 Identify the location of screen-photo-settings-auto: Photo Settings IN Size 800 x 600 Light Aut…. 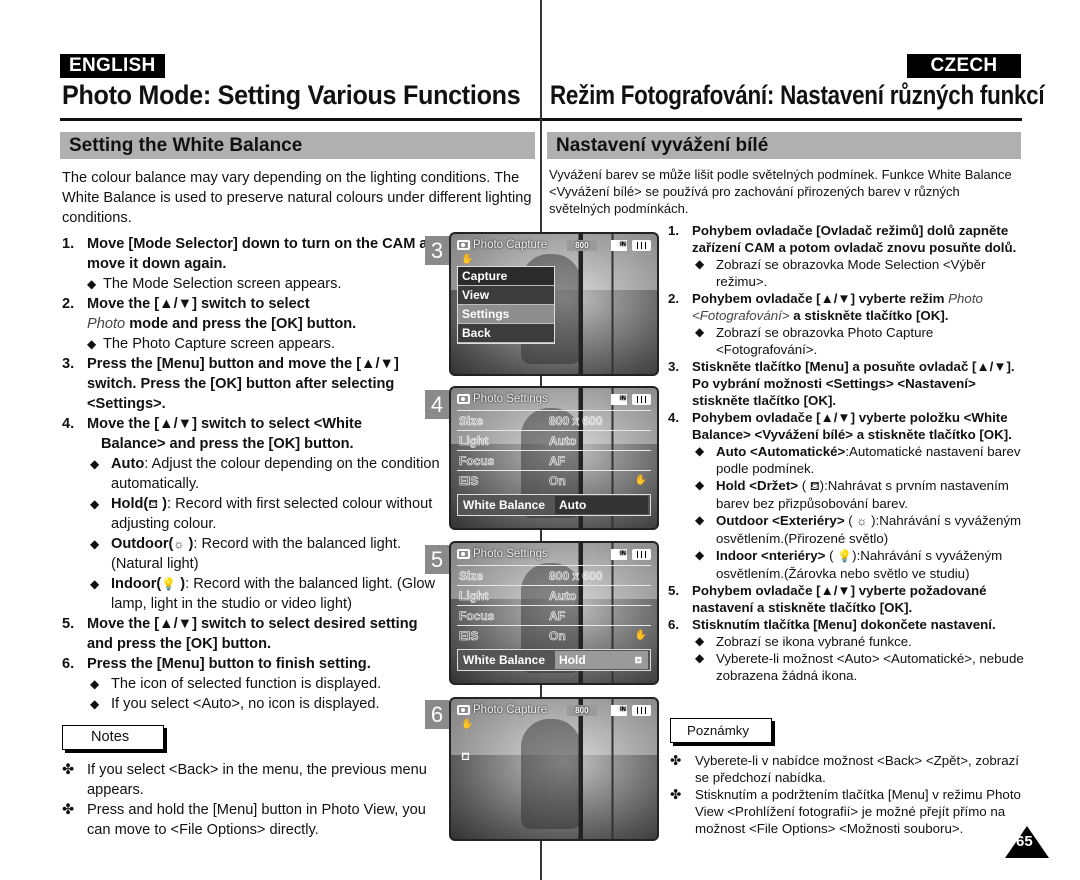
(554, 458).